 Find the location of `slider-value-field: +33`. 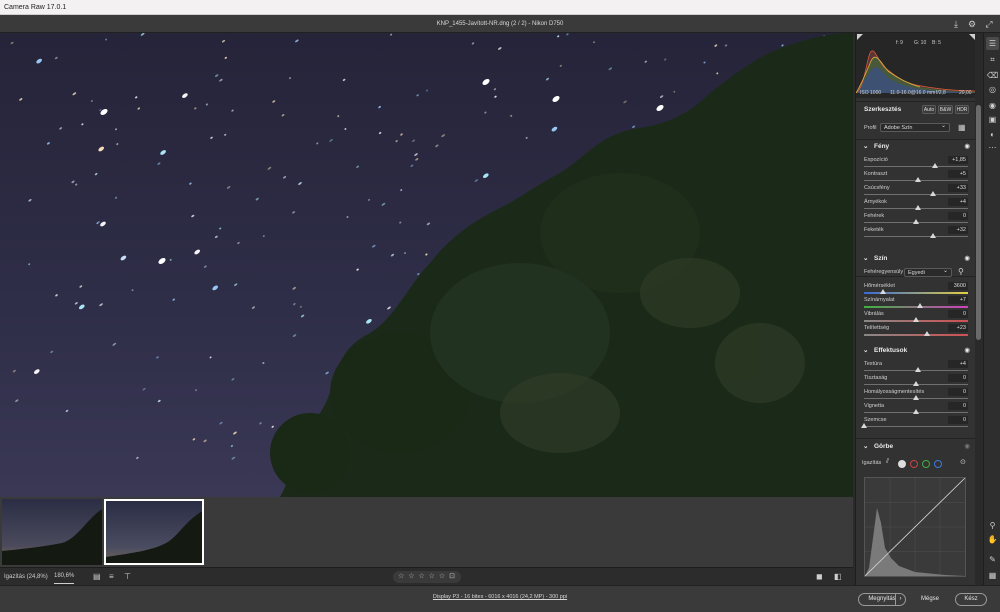

slider-value-field: +33 is located at coordinates (958, 188).